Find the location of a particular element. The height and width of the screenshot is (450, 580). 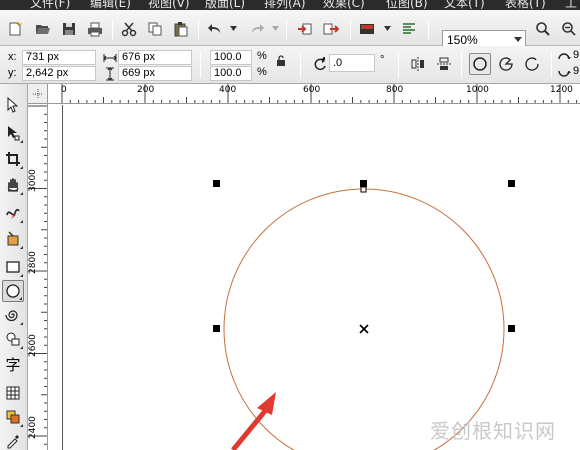

new-icon is located at coordinates (15, 29).